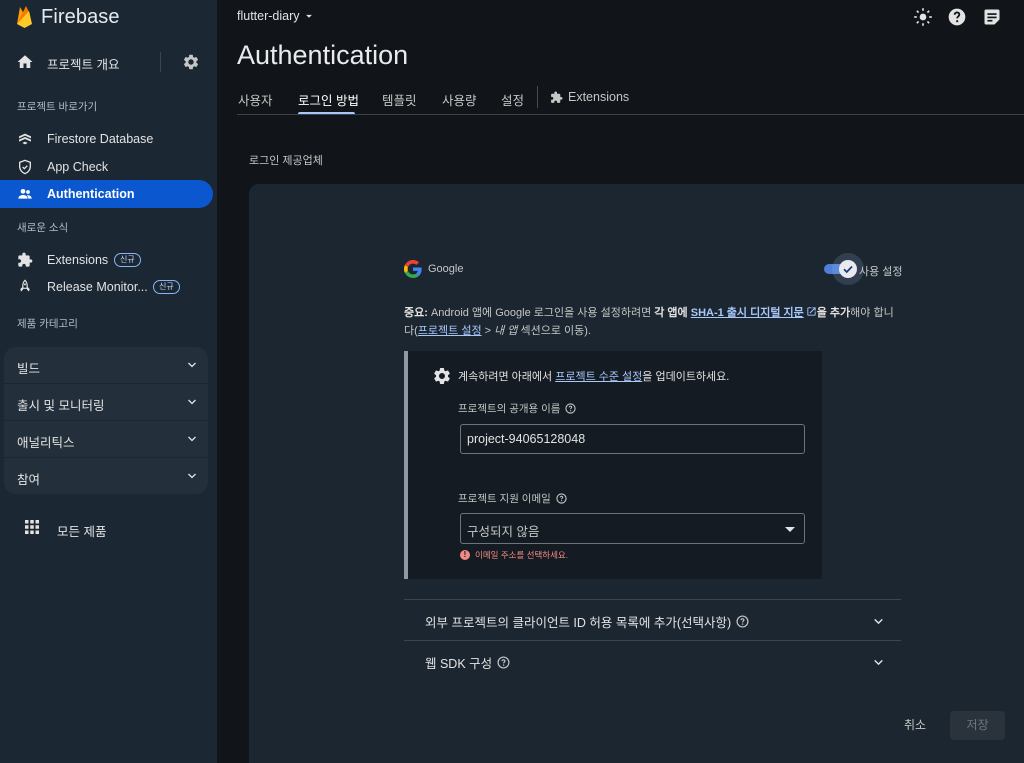 This screenshot has width=1024, height=763. What do you see at coordinates (977, 725) in the screenshot?
I see `save-button: 저장` at bounding box center [977, 725].